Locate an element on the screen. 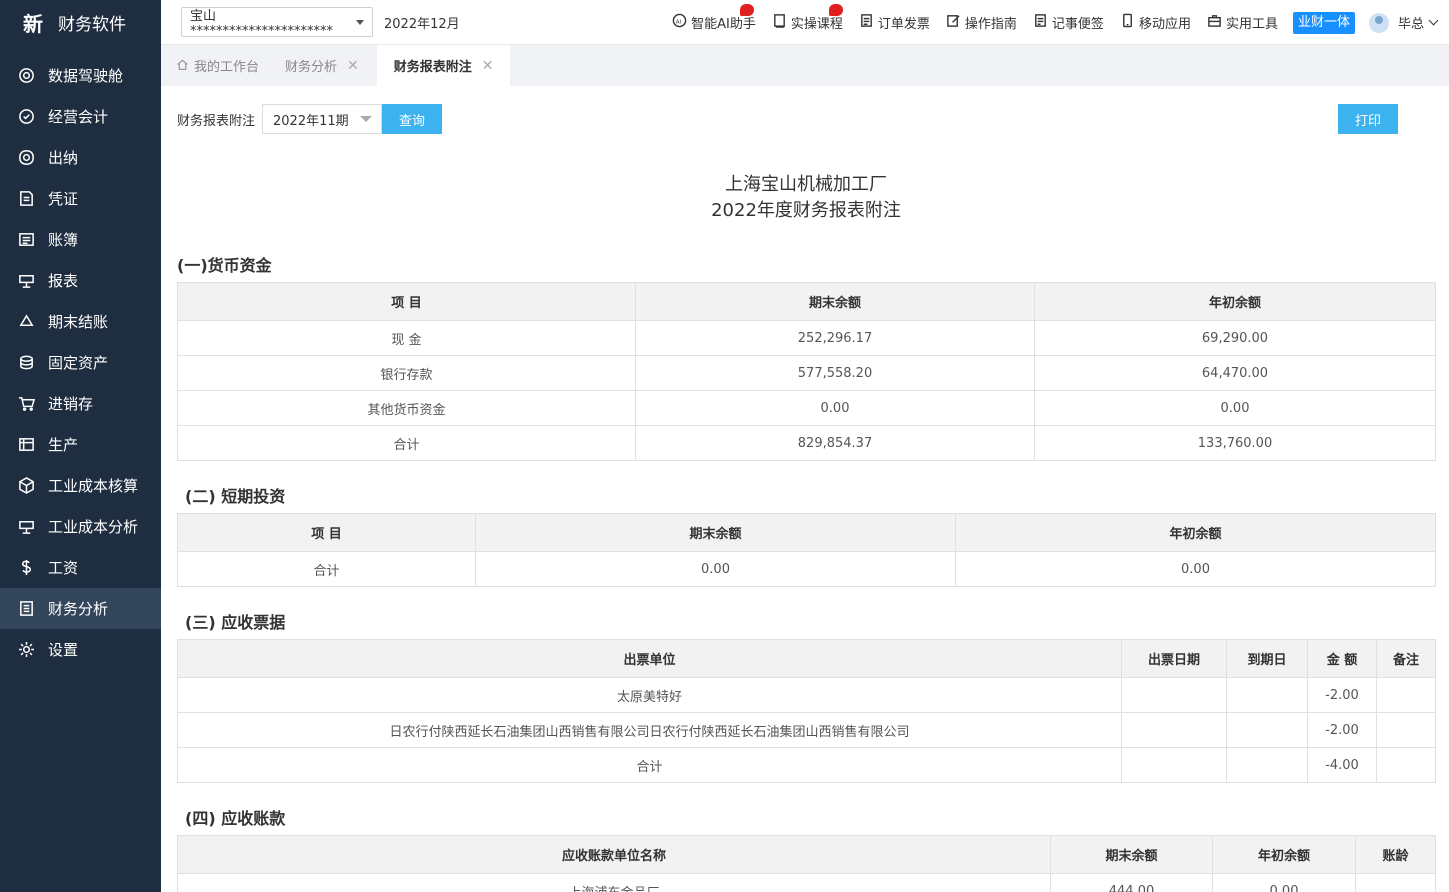 This screenshot has width=1449, height=892. column-header: 备注 is located at coordinates (1406, 658).